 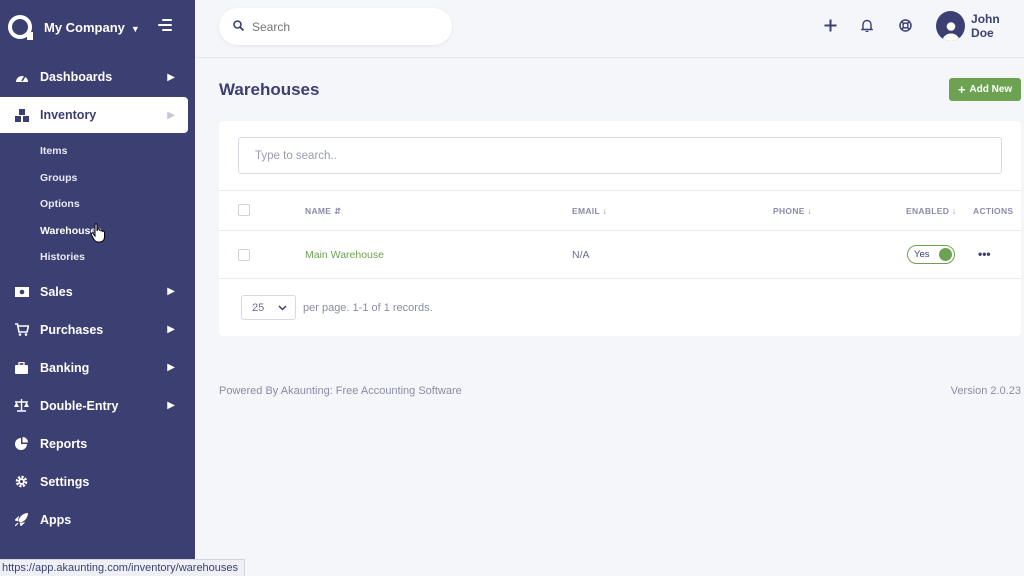 What do you see at coordinates (792, 211) in the screenshot?
I see `column-header-phone: PHONE ↓` at bounding box center [792, 211].